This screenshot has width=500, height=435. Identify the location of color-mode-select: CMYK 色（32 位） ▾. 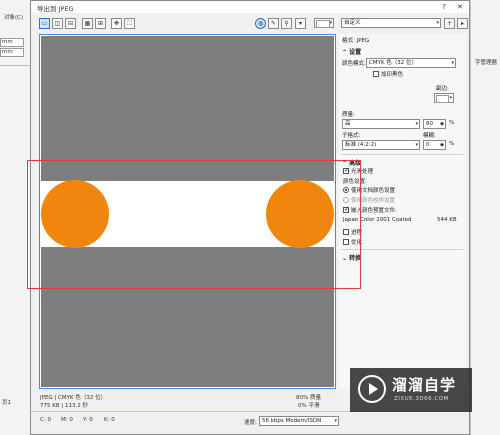
(411, 63).